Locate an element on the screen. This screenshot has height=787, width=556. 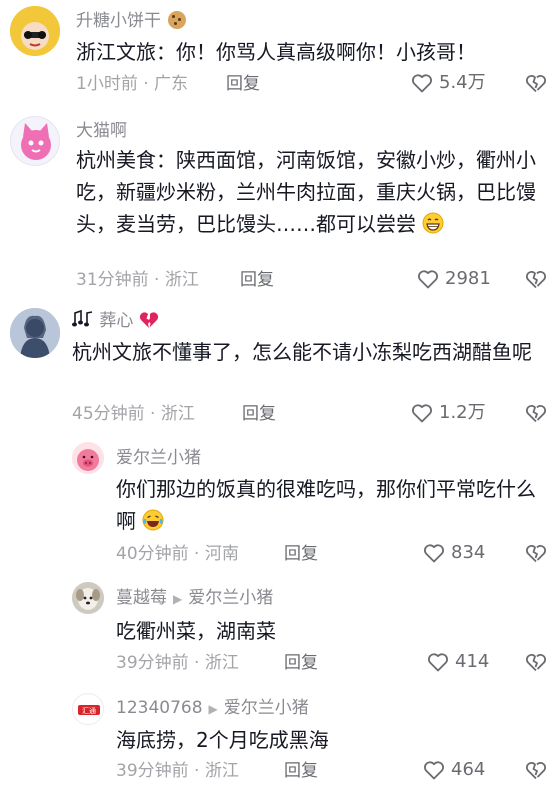
username: 大猫啊 is located at coordinates (101, 131).